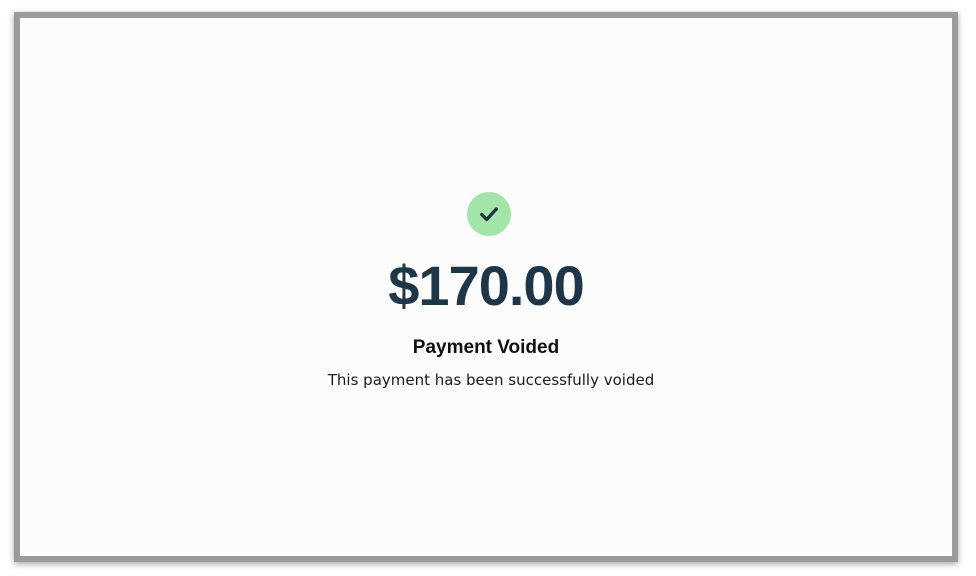 This screenshot has height=576, width=976. I want to click on check-icon, so click(489, 214).